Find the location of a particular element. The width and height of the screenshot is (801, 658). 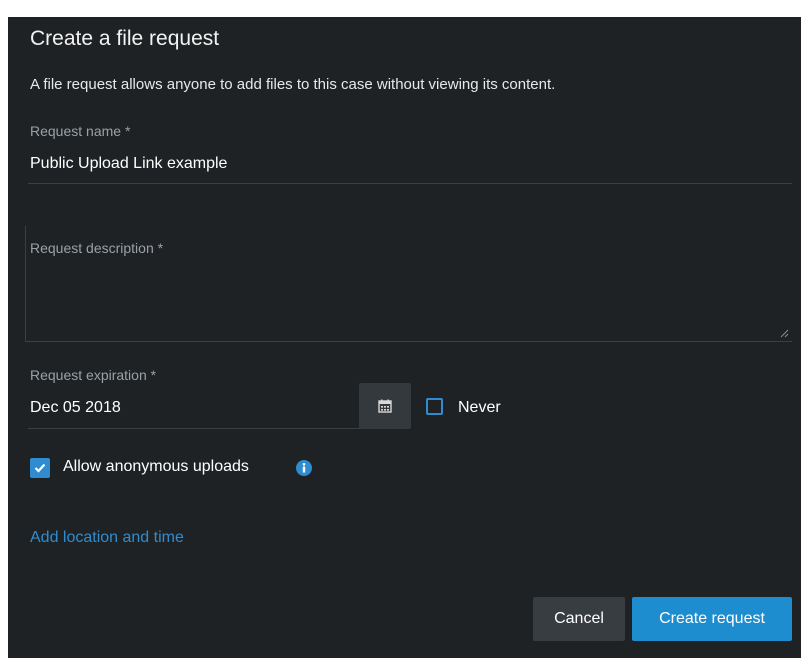

calendar-button is located at coordinates (385, 406).